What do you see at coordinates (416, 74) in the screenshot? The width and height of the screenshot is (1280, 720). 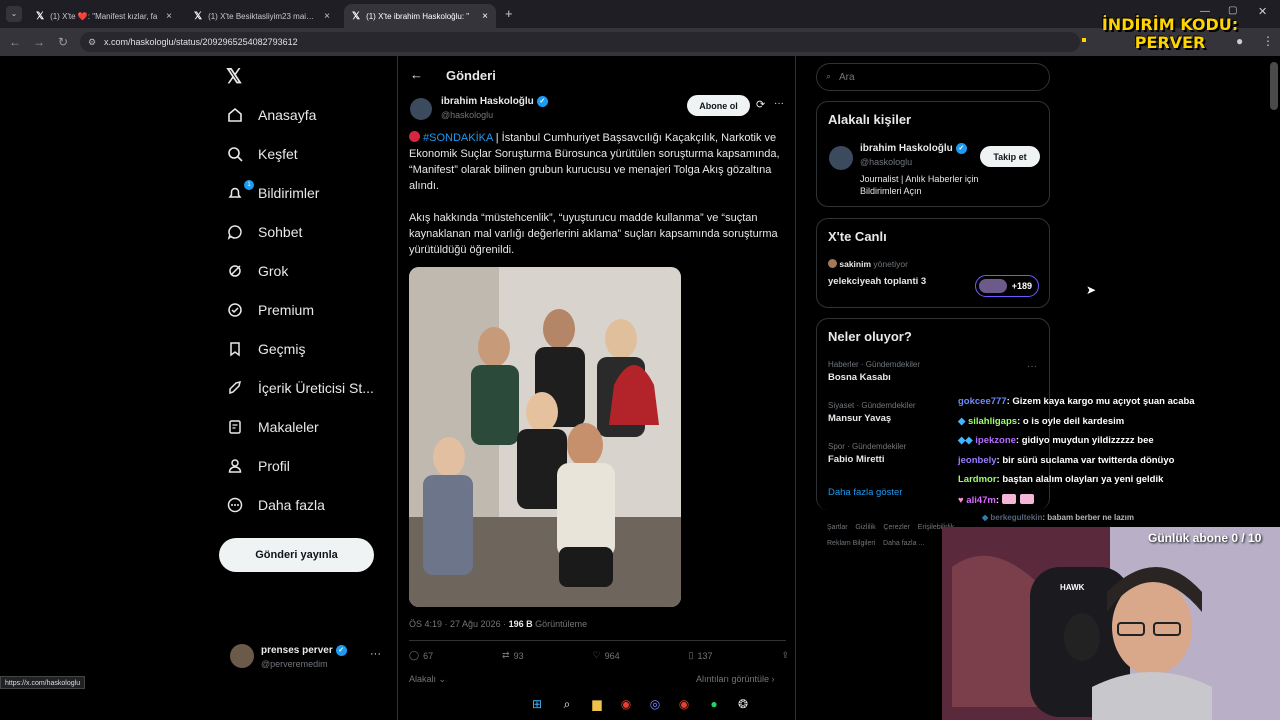 I see `back-arrow-icon: ←` at bounding box center [416, 74].